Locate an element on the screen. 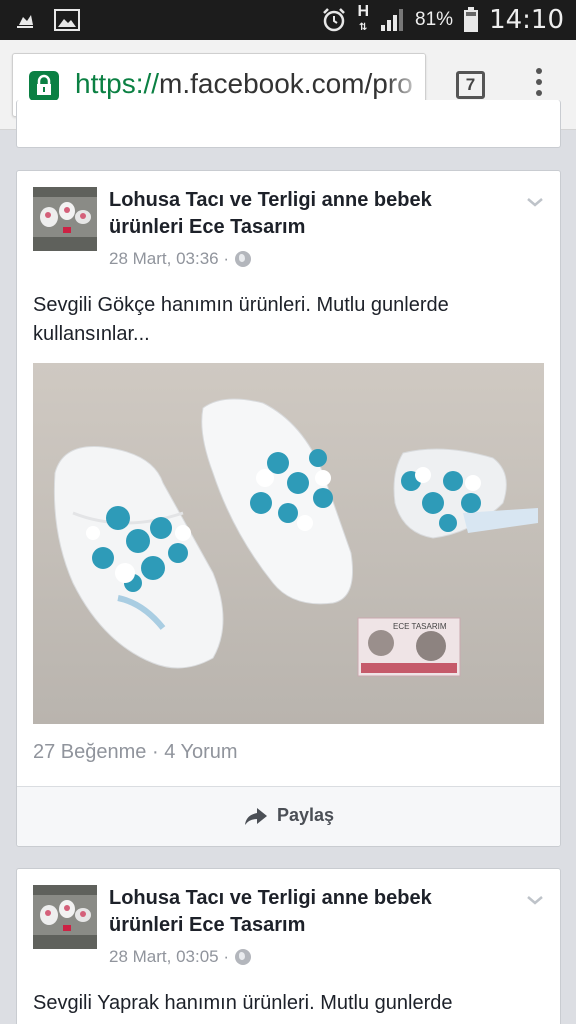  notification-icon is located at coordinates (25, 21).